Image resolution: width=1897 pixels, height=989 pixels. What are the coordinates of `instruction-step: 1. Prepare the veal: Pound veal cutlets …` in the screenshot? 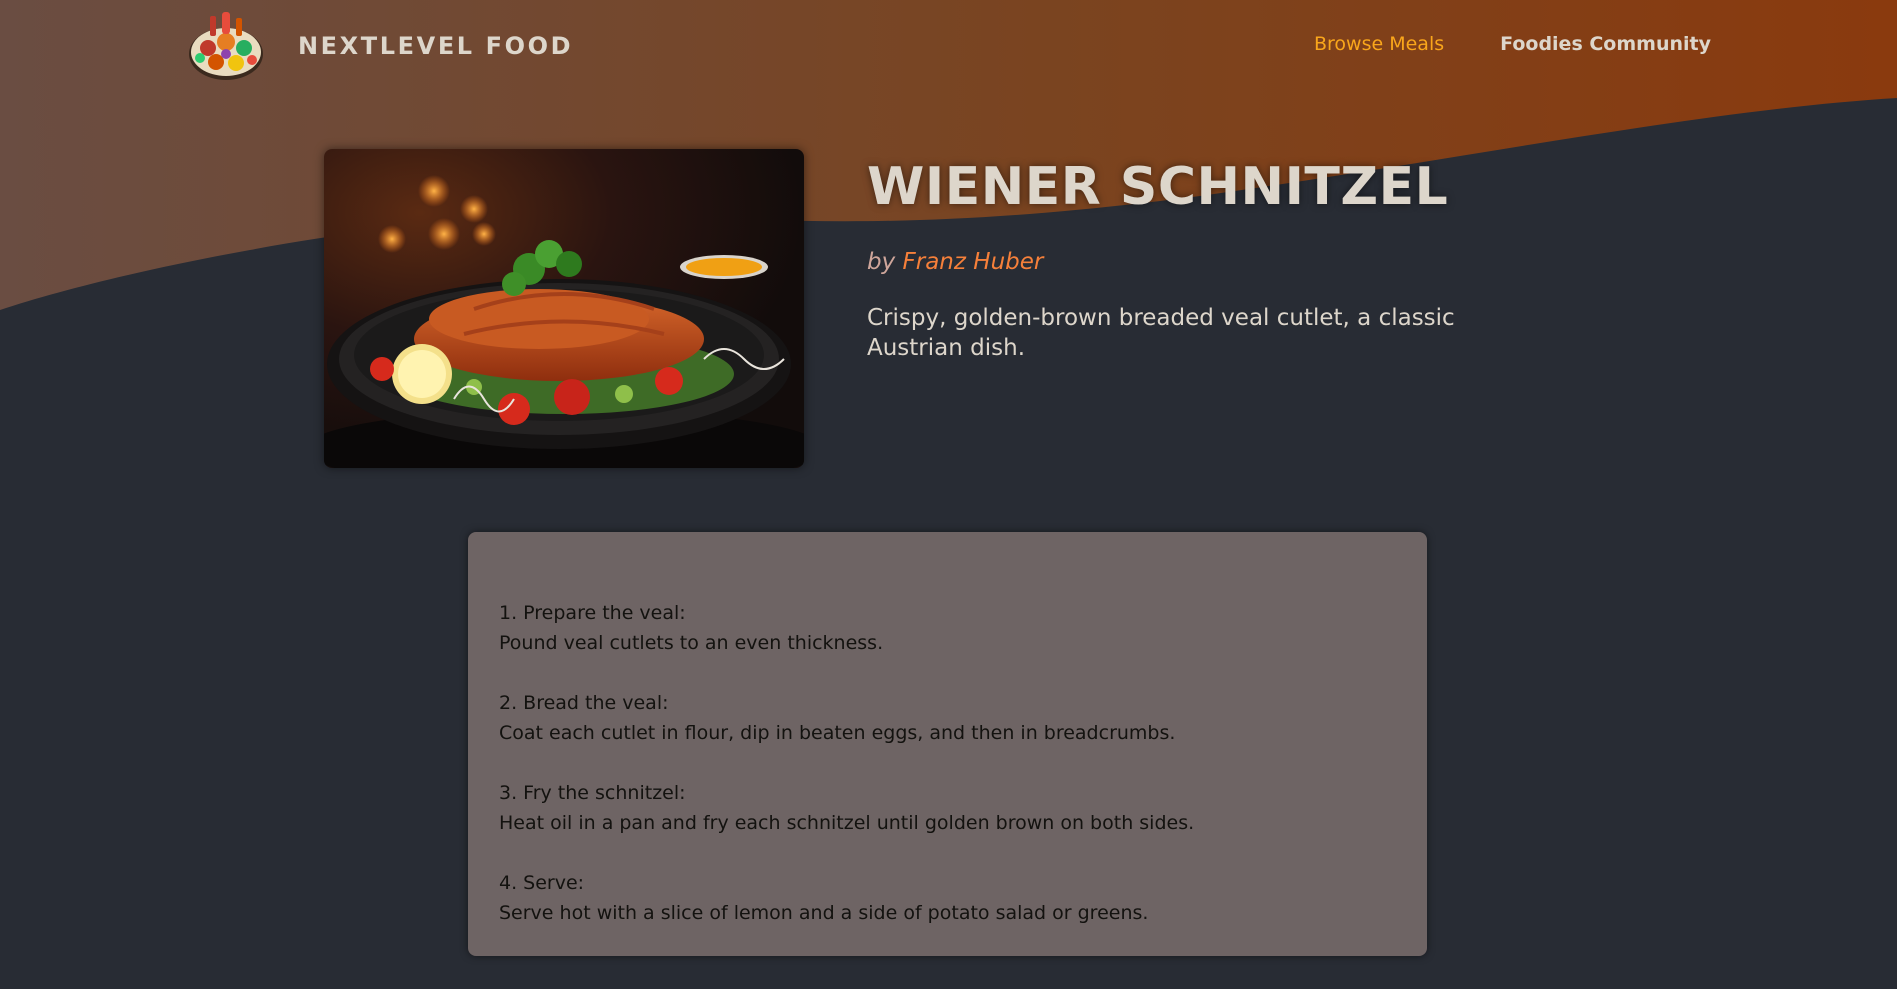 It's located at (947, 628).